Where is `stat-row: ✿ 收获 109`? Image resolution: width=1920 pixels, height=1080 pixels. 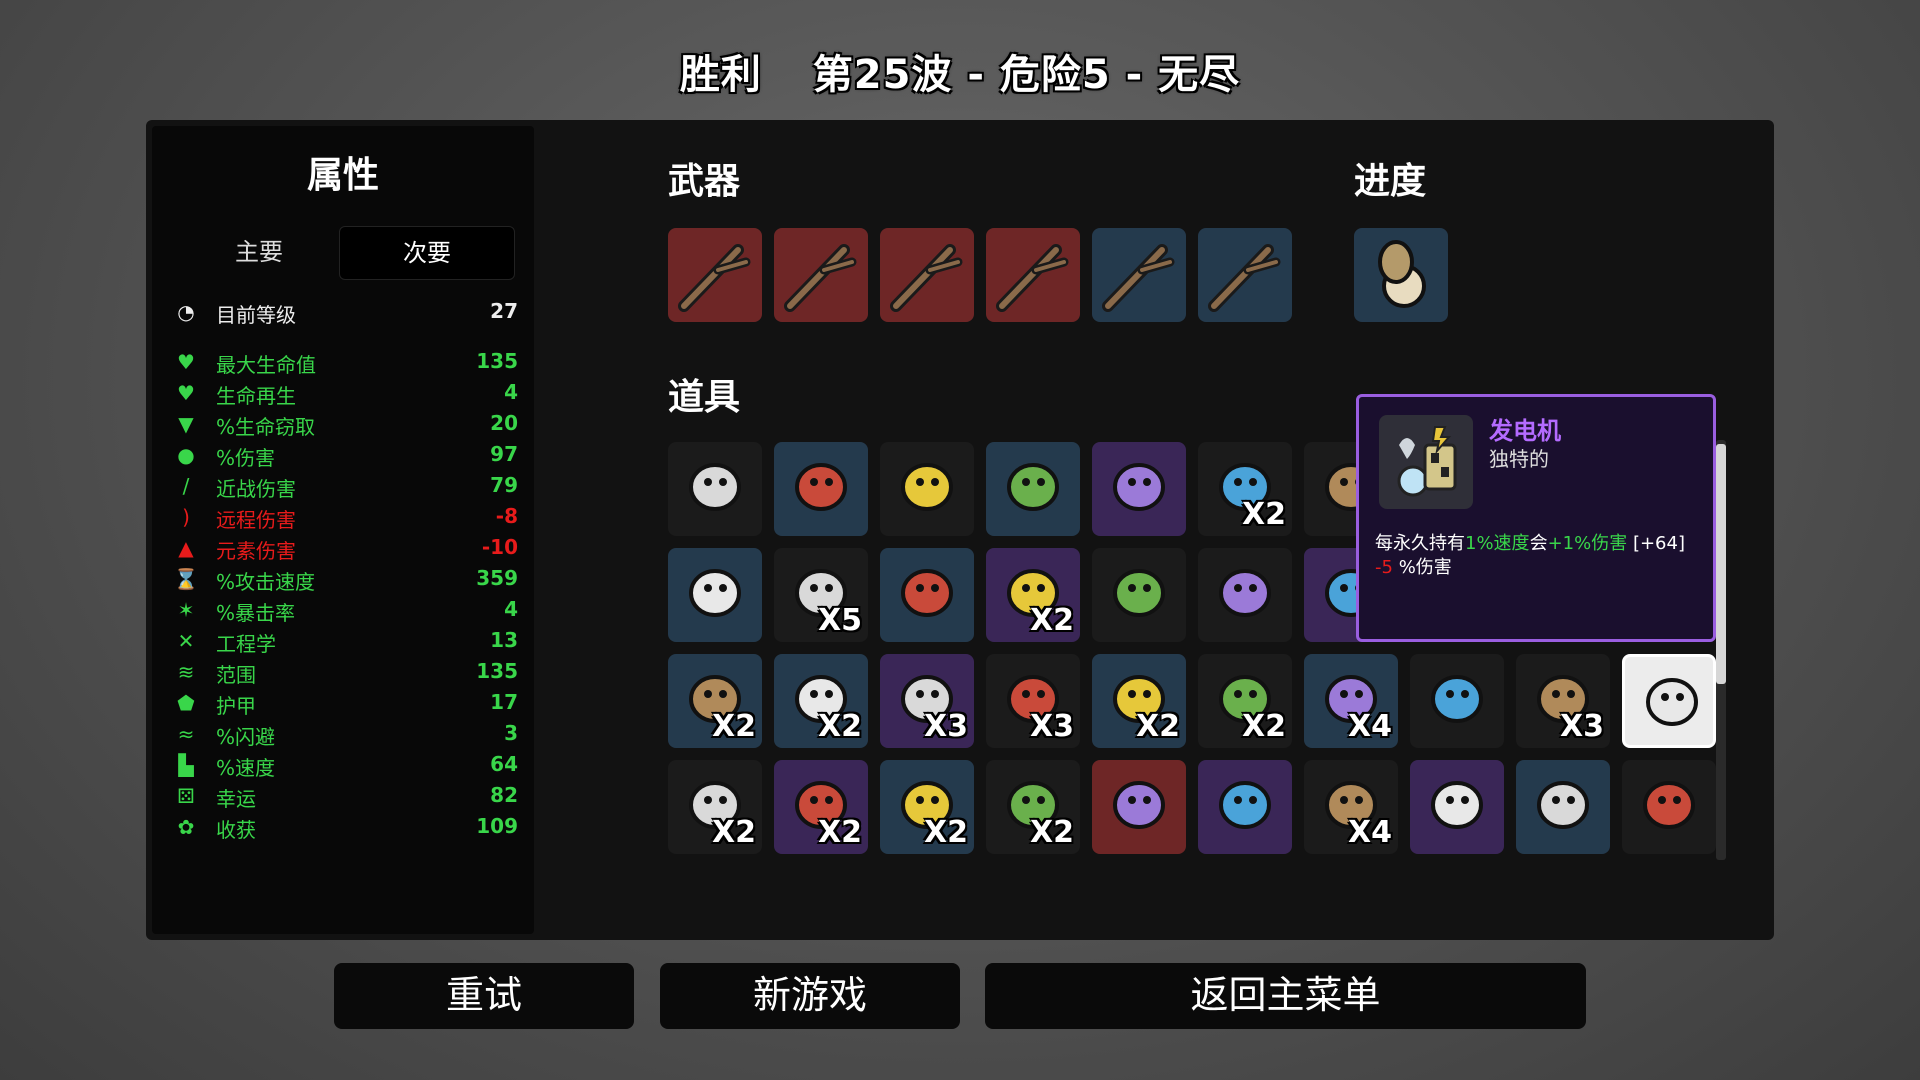 stat-row: ✿ 收获 109 is located at coordinates (350, 827).